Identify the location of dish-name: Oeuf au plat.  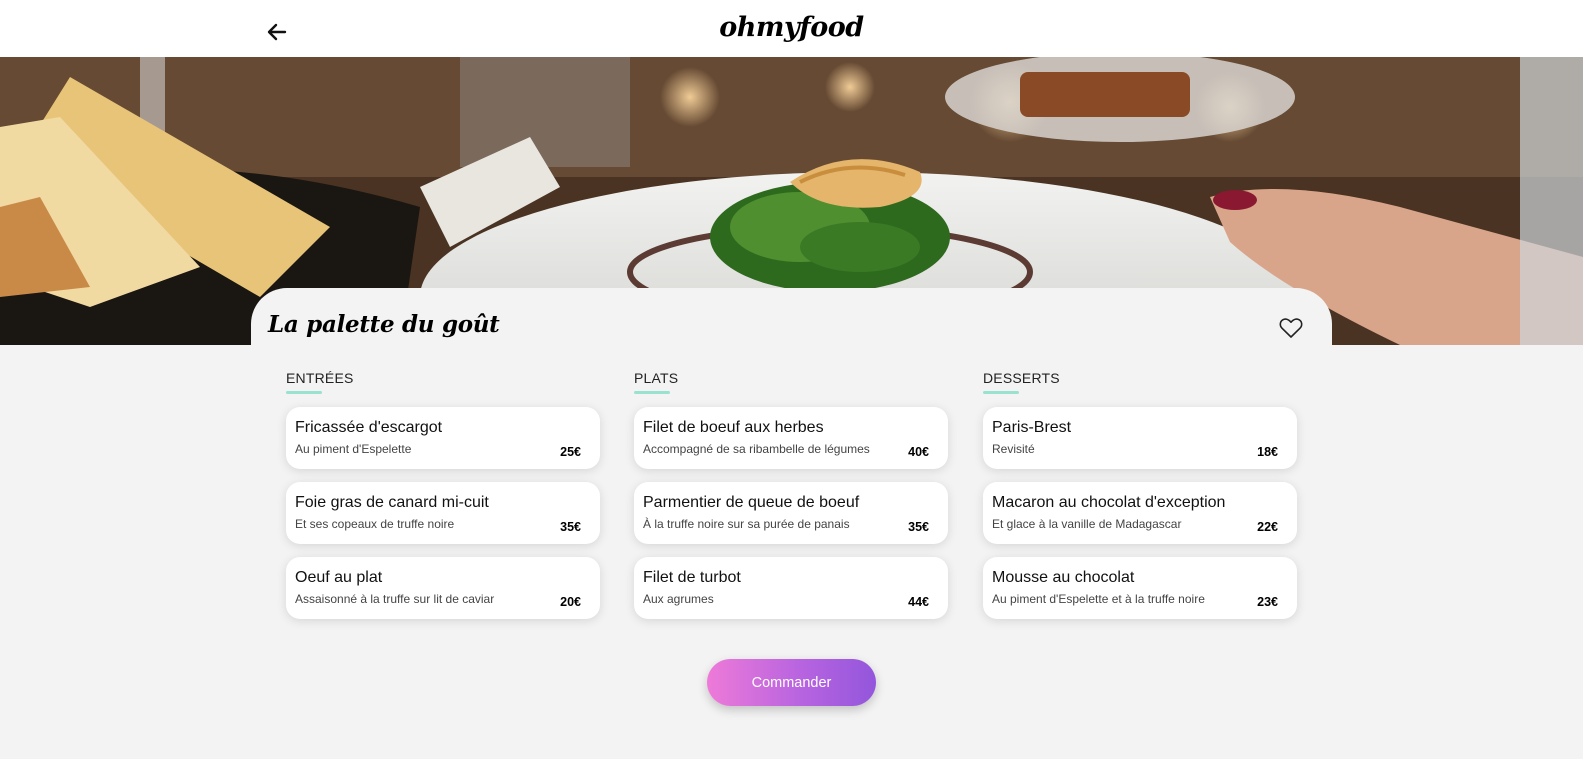
(339, 577).